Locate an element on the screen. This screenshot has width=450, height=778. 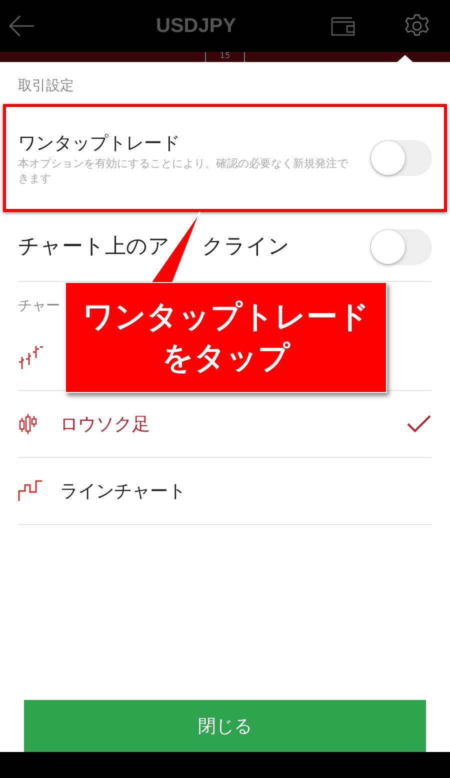
section-heading: チャー is located at coordinates (39, 306).